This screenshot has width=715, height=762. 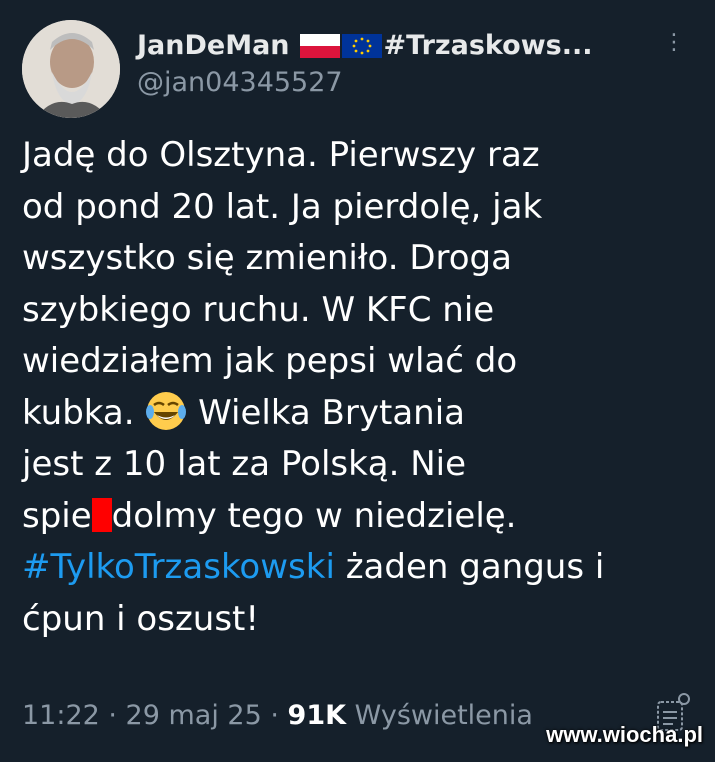 What do you see at coordinates (331, 412) in the screenshot?
I see `tweet-text-segment: Wielka Brytania` at bounding box center [331, 412].